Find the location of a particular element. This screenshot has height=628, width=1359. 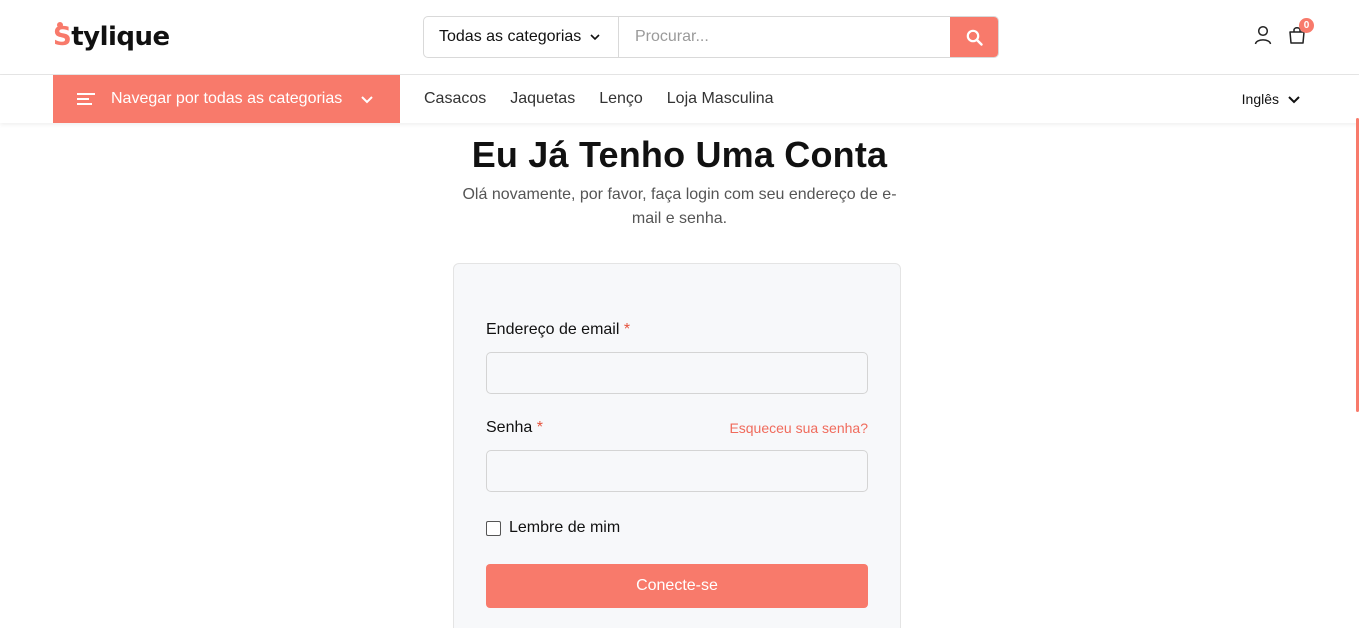

language-label: Inglês is located at coordinates (1260, 99).